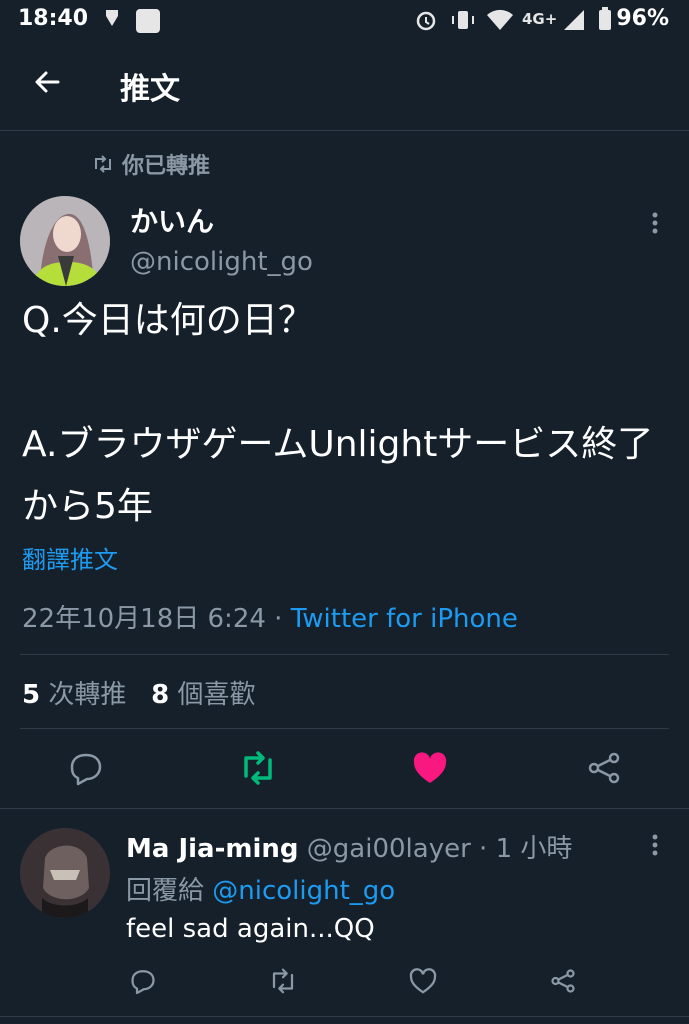 This screenshot has width=689, height=1024. I want to click on retweet-indicator-label: 你已轉推, so click(166, 166).